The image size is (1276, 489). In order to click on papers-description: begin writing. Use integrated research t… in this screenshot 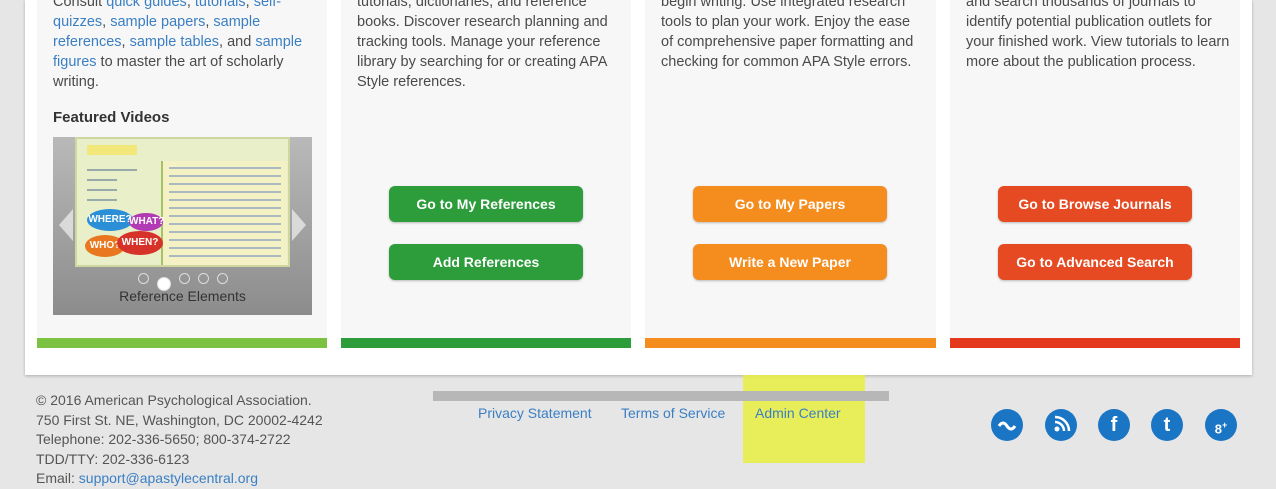, I will do `click(787, 35)`.